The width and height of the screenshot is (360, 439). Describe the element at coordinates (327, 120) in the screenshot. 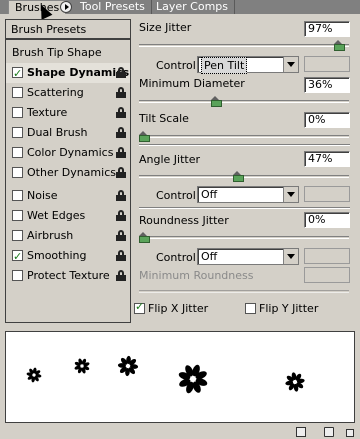

I see `tilt-scale-field: 0%` at that location.